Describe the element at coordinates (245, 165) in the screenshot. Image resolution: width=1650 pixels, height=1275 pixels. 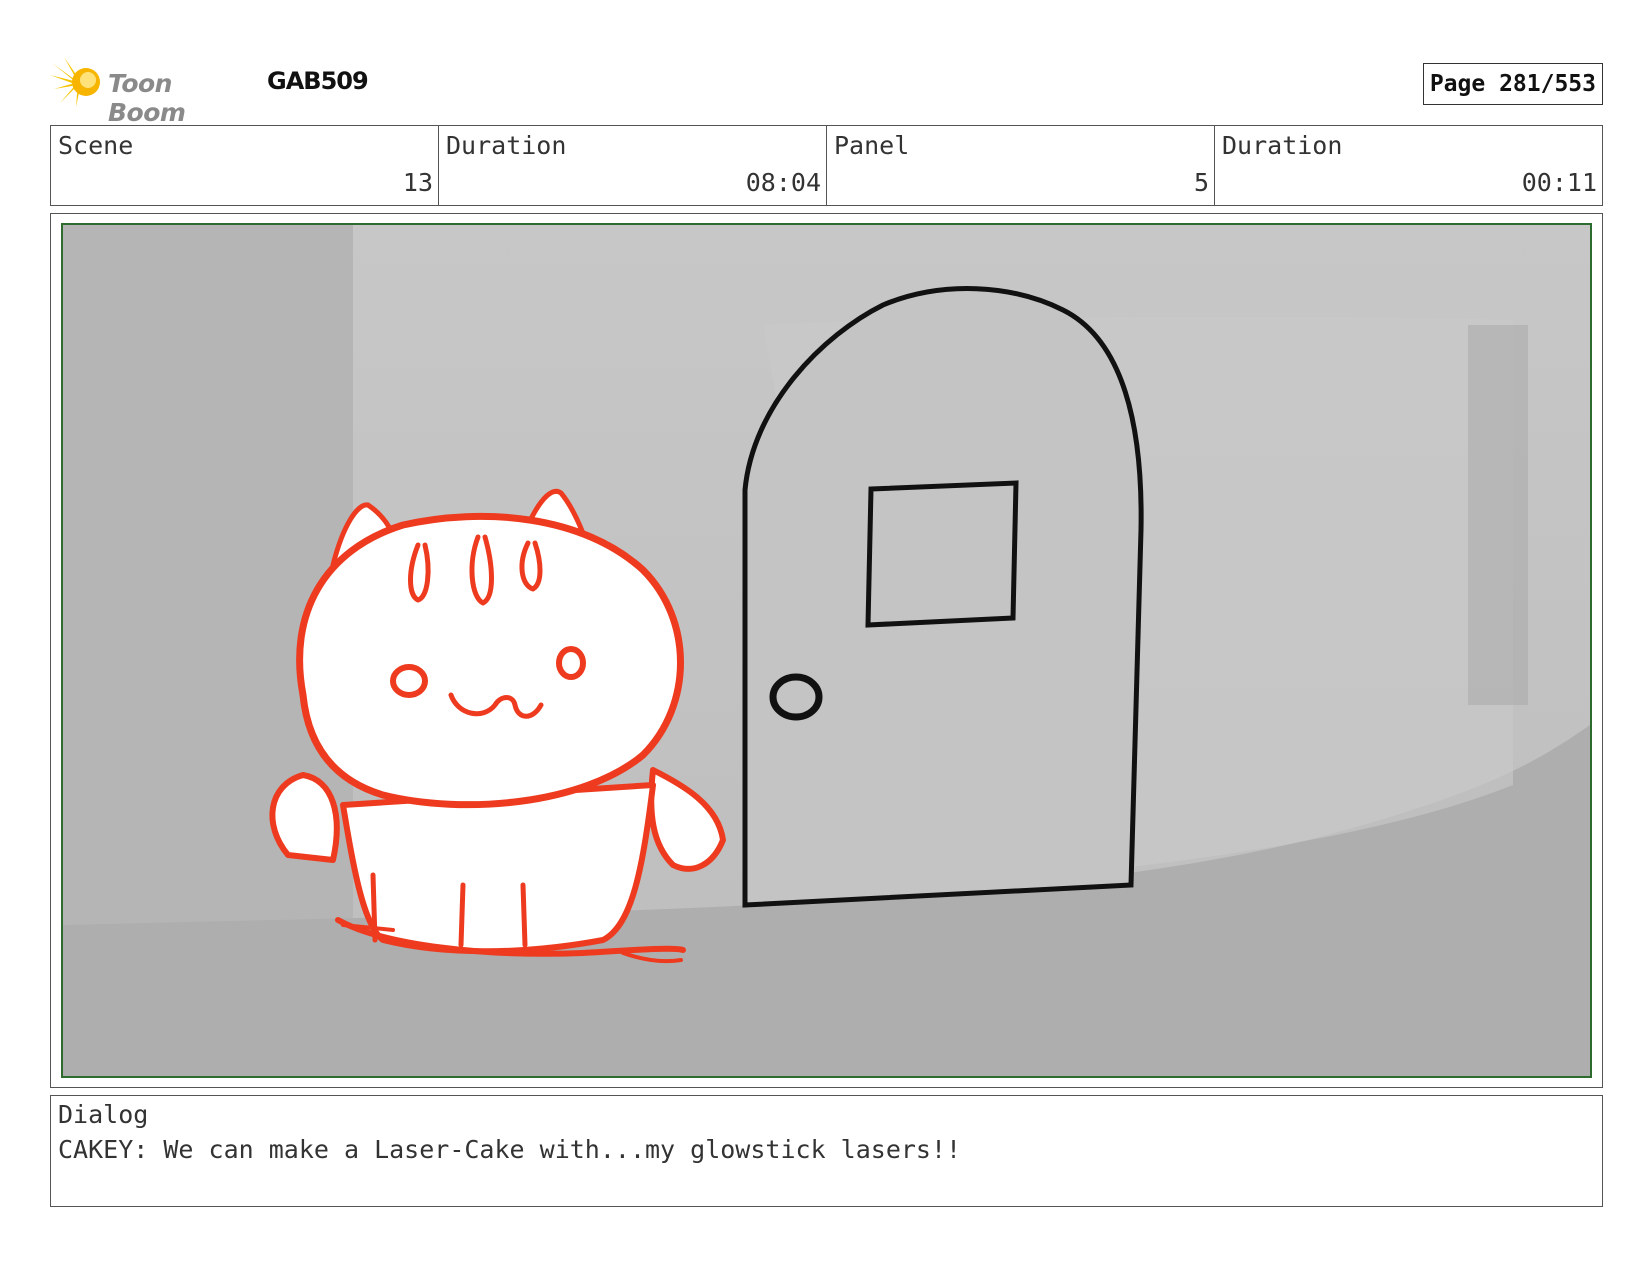
I see `scene-cell: Scene 13` at that location.